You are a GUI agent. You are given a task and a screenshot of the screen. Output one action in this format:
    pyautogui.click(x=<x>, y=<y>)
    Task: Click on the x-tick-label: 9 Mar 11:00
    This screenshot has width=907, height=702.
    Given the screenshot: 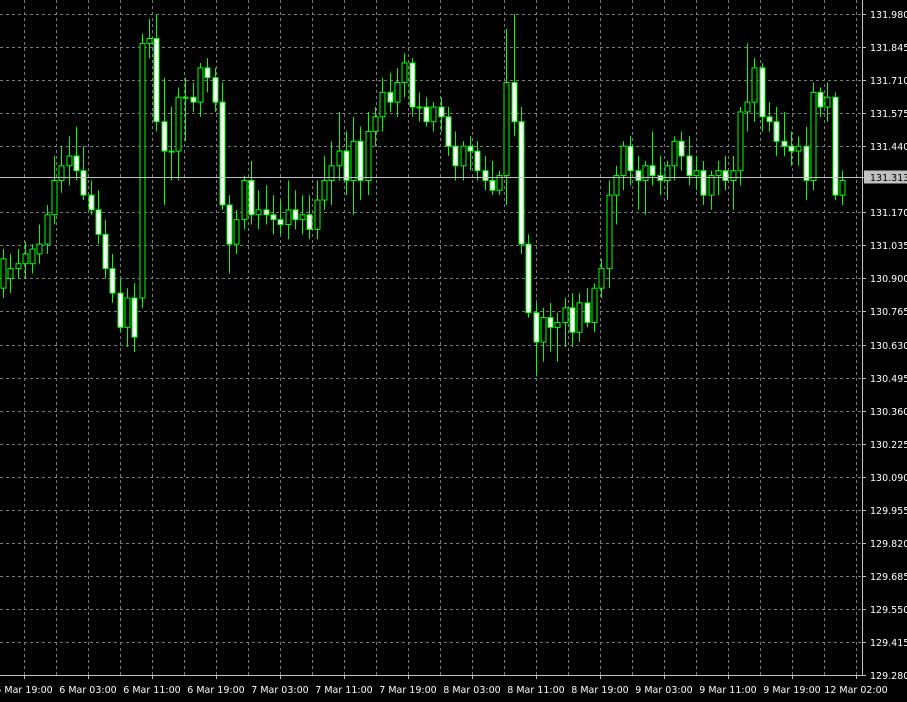 What is the action you would take?
    pyautogui.click(x=727, y=690)
    